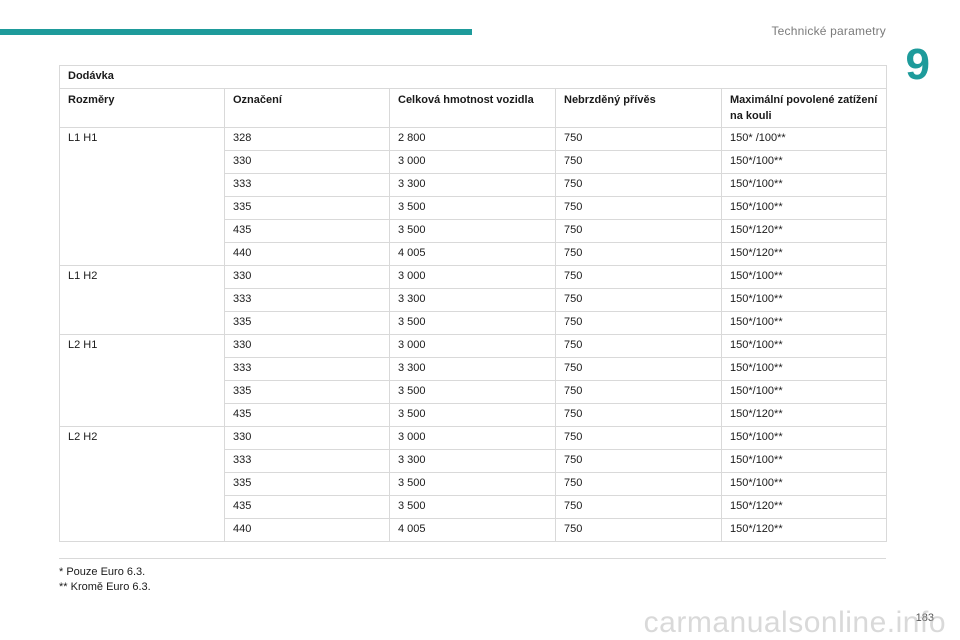 The image size is (960, 640). I want to click on designation-cell: 328, so click(307, 139).